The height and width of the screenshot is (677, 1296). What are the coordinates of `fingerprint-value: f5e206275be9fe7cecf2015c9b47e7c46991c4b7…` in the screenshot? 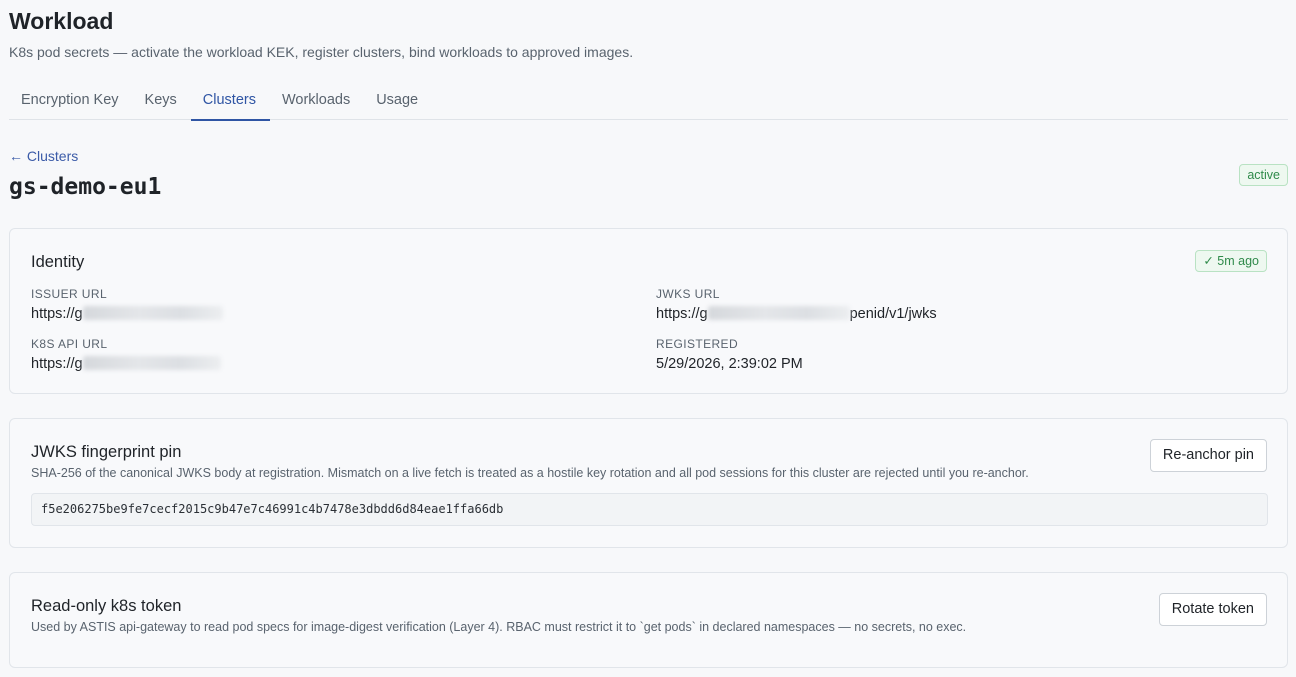 It's located at (649, 509).